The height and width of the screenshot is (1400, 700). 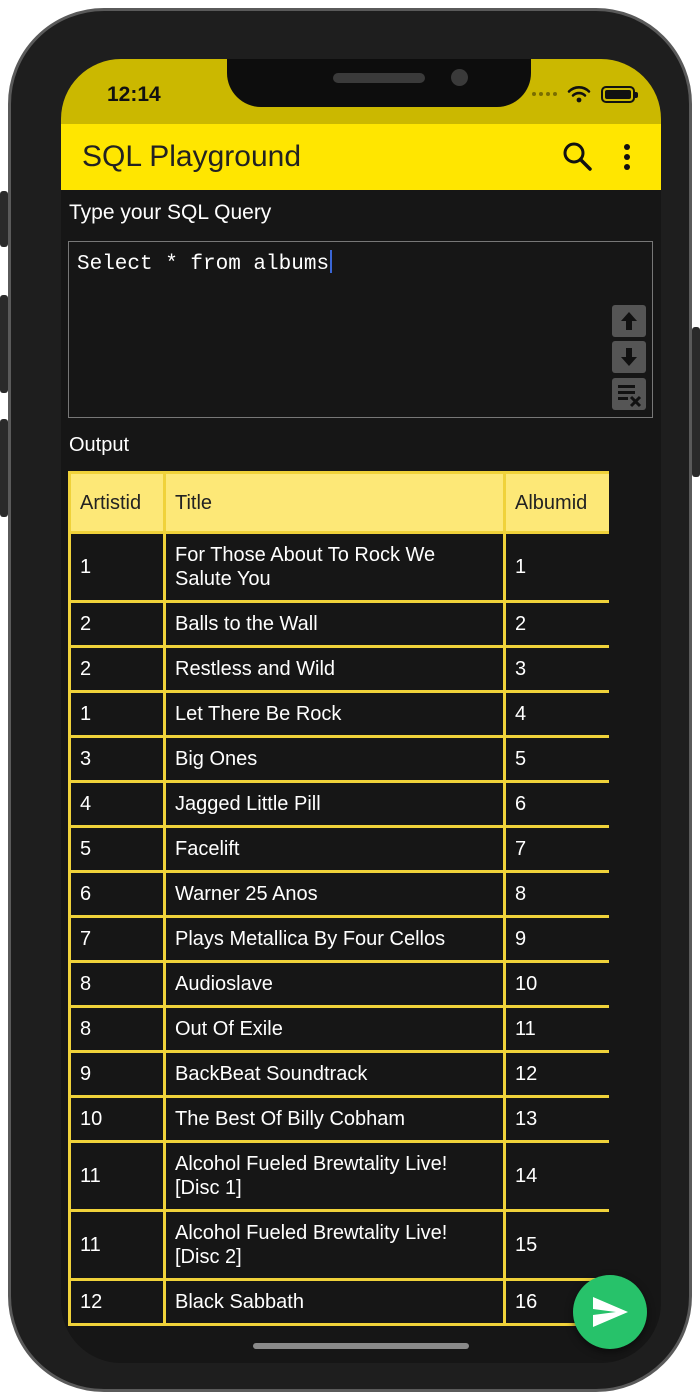 I want to click on table-row: 1 Let There Be Rock 4, so click(x=338, y=714).